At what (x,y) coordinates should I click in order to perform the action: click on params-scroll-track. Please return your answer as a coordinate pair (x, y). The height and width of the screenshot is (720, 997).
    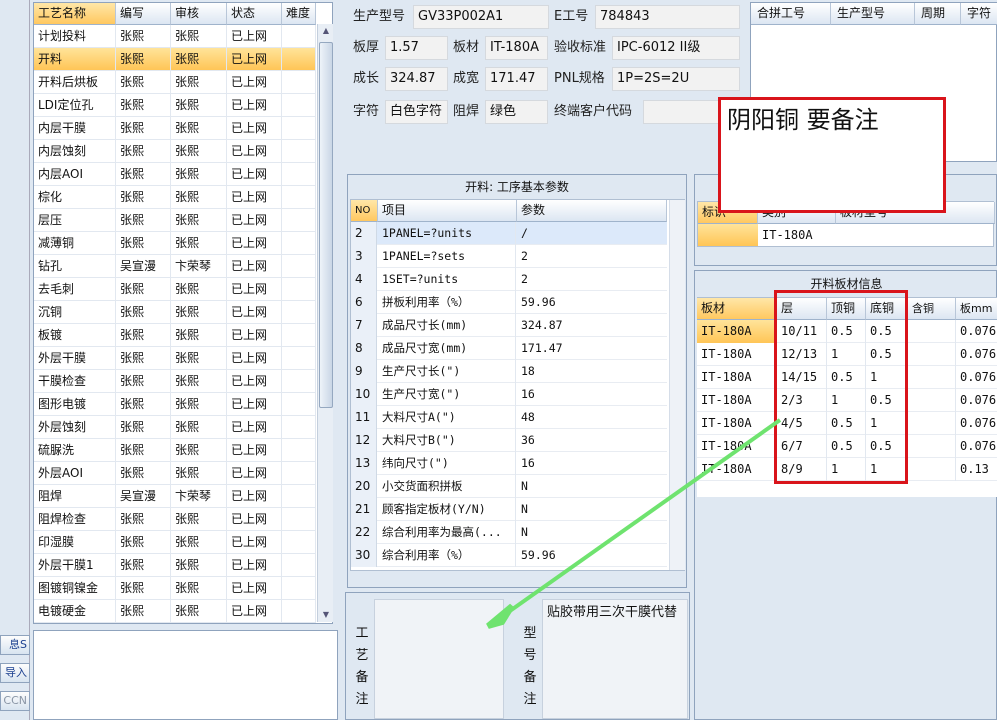
    Looking at the image, I should click on (677, 385).